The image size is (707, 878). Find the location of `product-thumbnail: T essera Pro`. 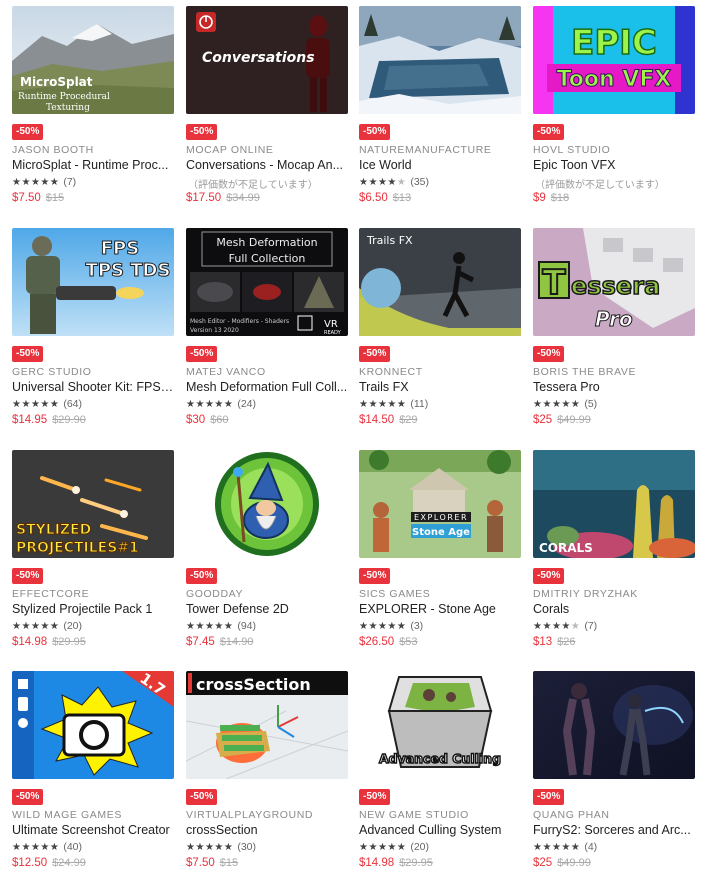

product-thumbnail: T essera Pro is located at coordinates (614, 282).